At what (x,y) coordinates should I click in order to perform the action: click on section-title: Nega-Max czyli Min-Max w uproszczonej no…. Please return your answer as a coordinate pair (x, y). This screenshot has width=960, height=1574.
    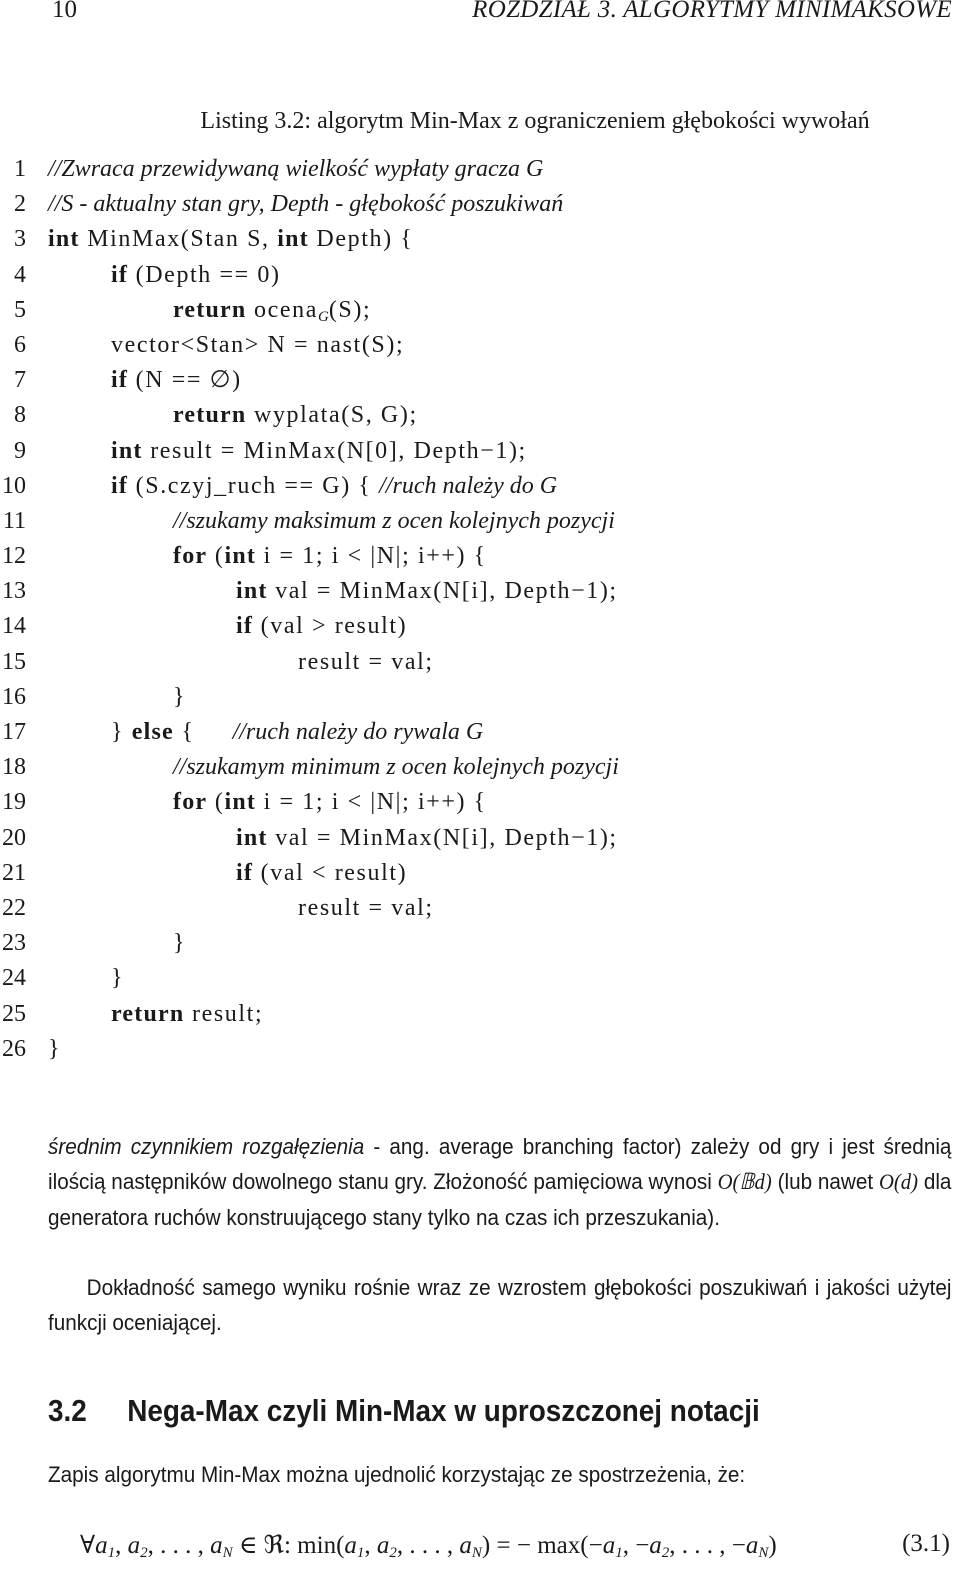
    Looking at the image, I should click on (443, 1410).